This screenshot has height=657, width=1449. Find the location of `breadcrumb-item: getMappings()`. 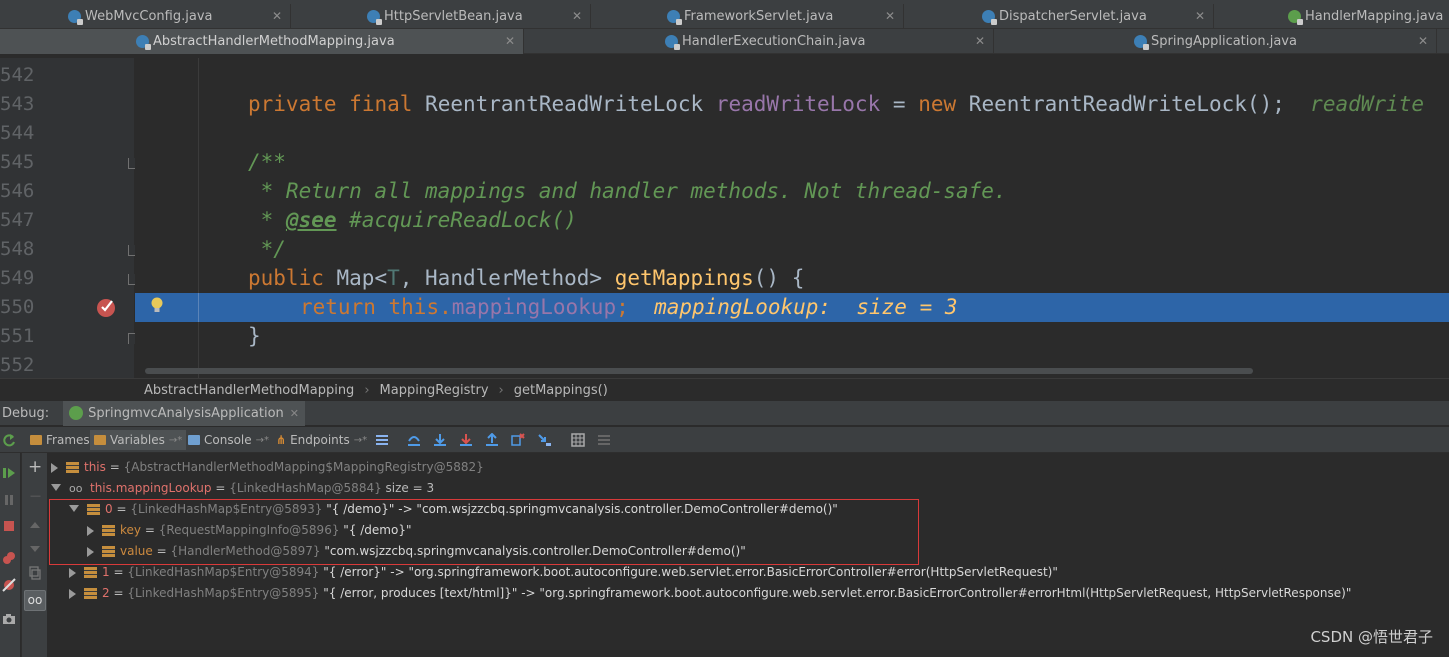

breadcrumb-item: getMappings() is located at coordinates (561, 390).